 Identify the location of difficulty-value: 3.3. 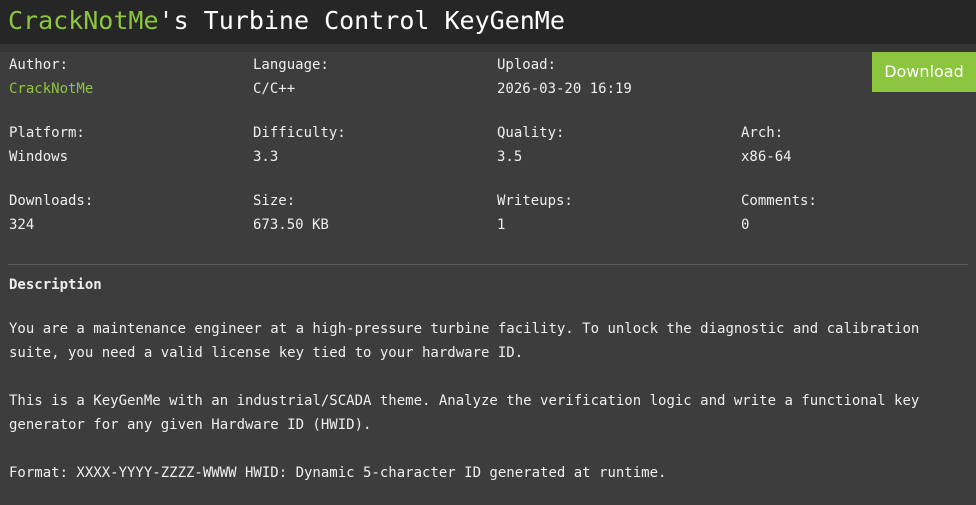
(266, 157).